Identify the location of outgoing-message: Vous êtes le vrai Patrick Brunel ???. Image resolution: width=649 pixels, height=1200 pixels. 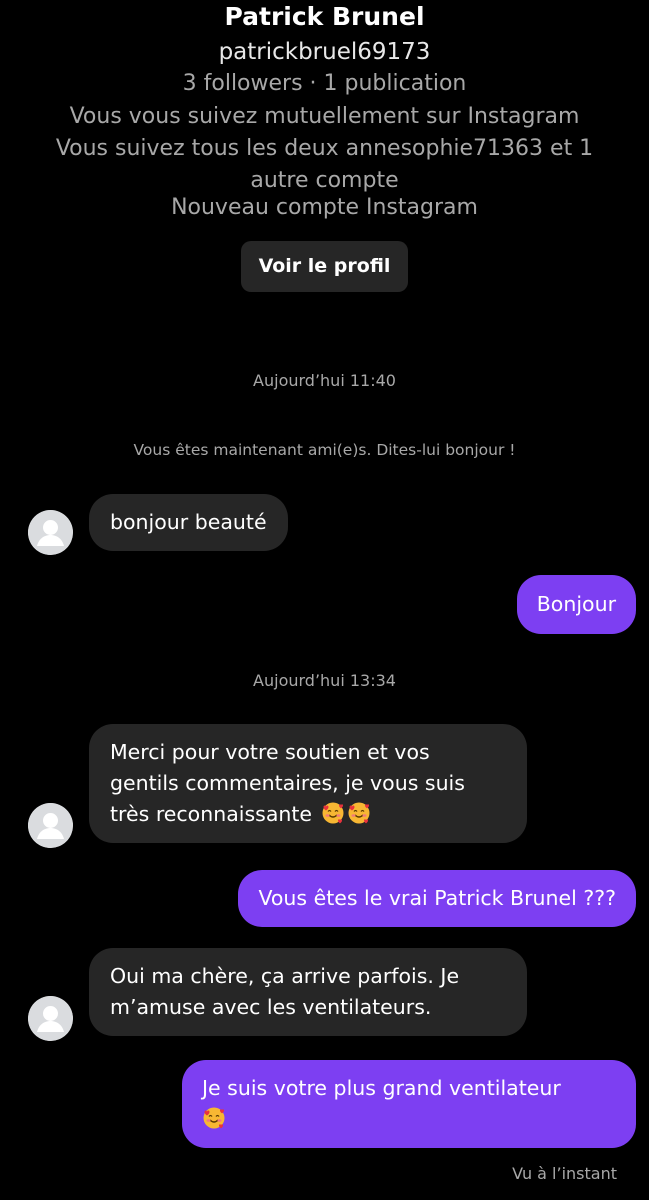
(437, 898).